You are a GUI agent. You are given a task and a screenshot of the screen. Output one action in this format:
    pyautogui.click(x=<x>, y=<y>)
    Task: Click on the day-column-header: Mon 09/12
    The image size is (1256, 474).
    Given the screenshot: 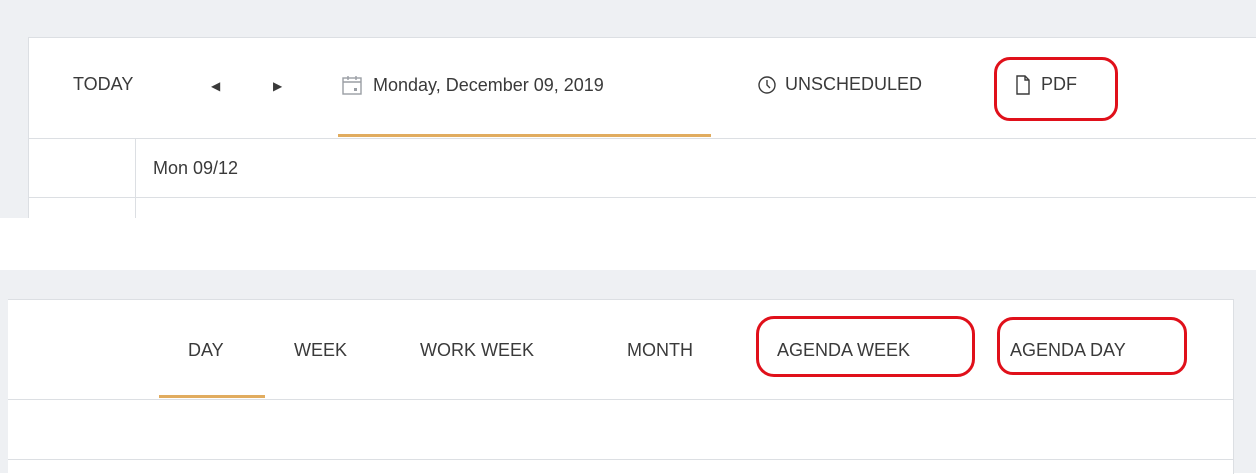 What is the action you would take?
    pyautogui.click(x=196, y=168)
    